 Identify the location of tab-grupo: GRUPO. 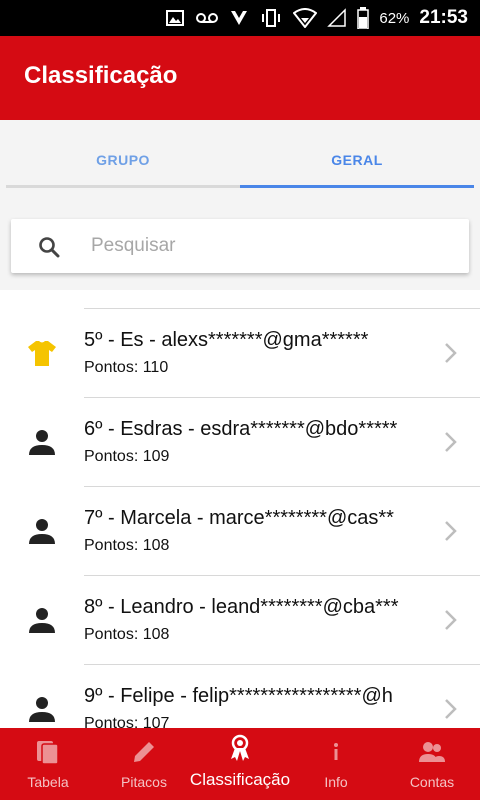
(123, 160).